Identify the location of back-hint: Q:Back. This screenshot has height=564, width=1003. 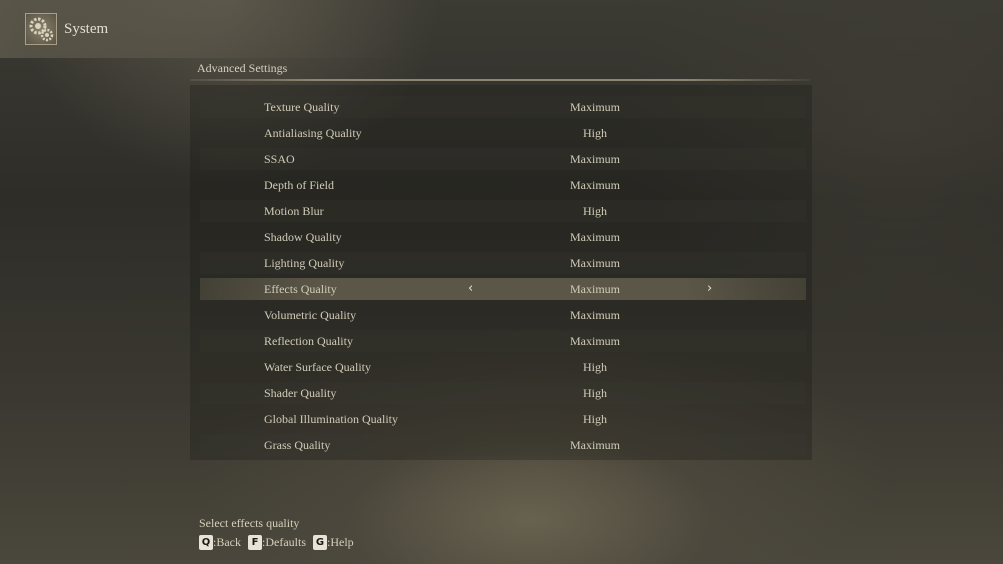
(221, 542).